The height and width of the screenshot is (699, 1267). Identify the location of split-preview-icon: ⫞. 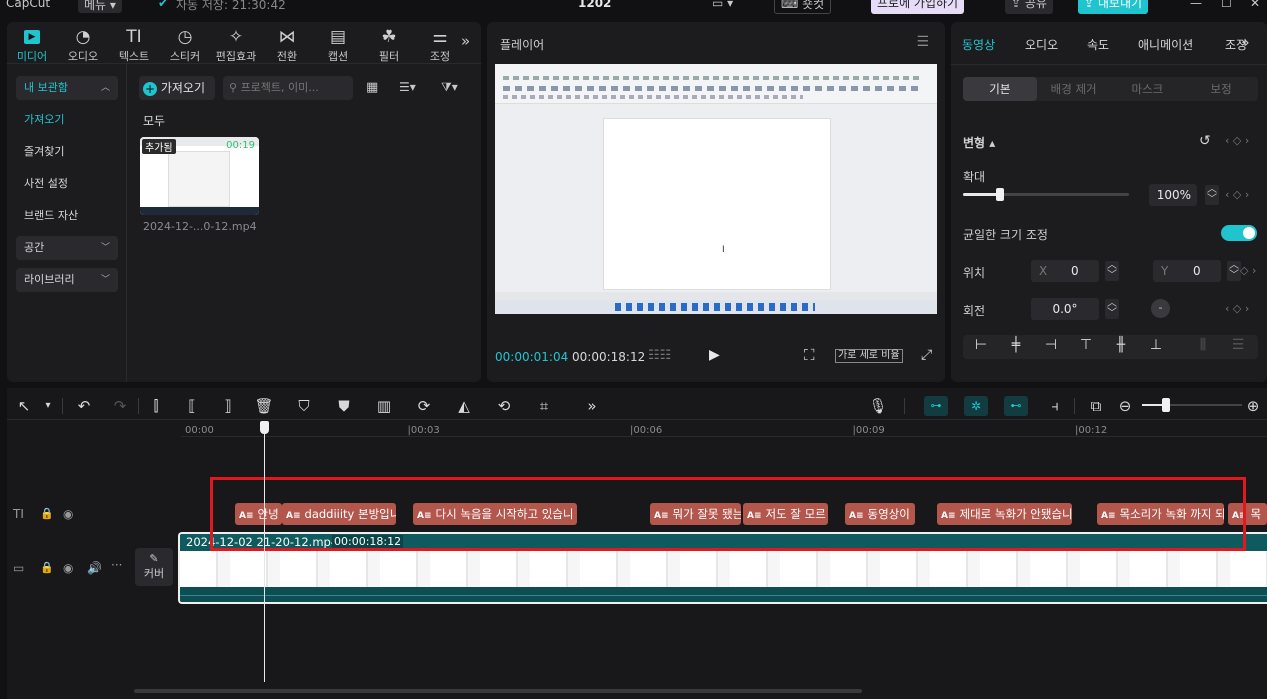
(1055, 406).